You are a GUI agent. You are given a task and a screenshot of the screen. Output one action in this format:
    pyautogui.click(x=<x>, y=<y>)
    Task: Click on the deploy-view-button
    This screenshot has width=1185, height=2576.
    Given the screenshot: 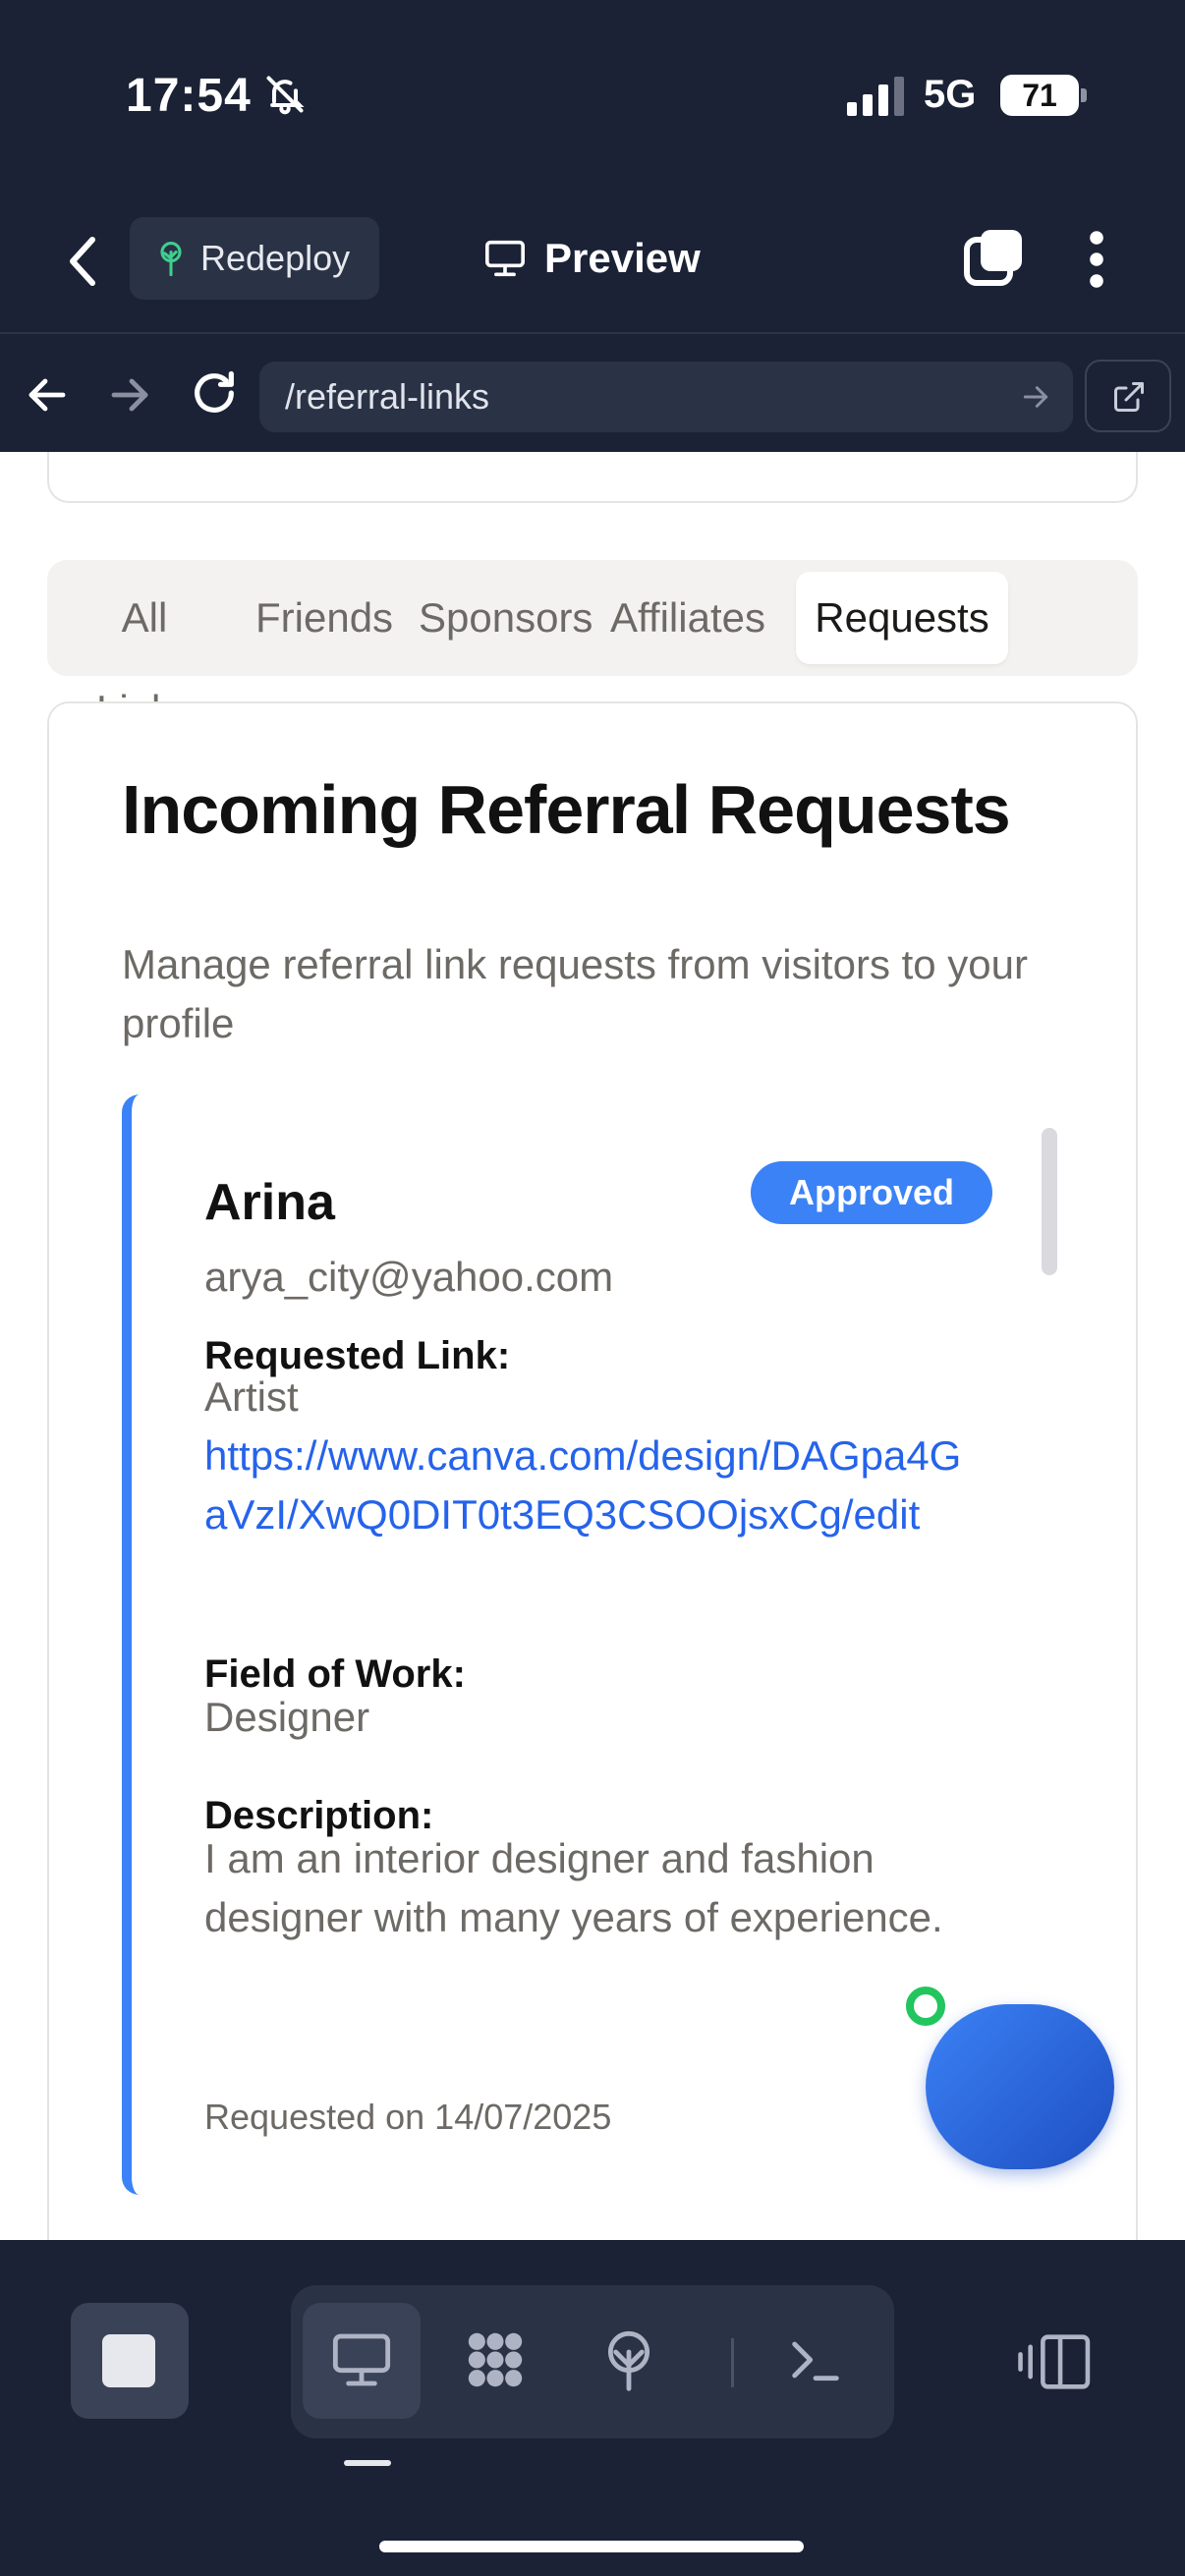 What is the action you would take?
    pyautogui.click(x=629, y=2361)
    